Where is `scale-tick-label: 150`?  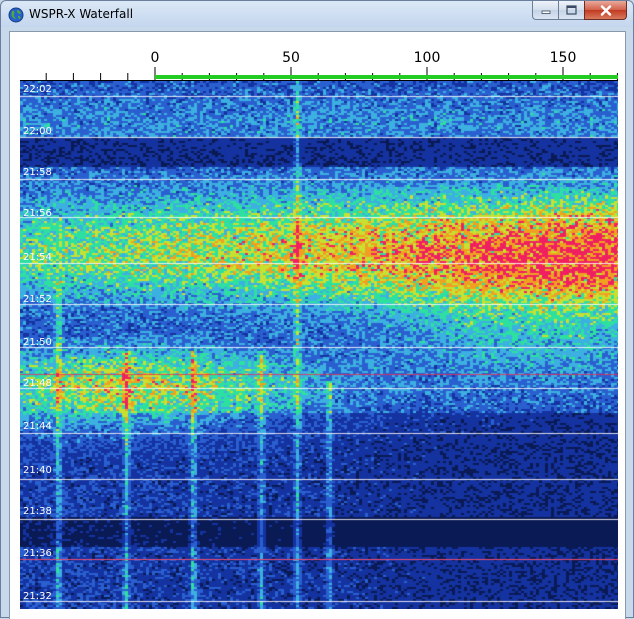 scale-tick-label: 150 is located at coordinates (563, 58).